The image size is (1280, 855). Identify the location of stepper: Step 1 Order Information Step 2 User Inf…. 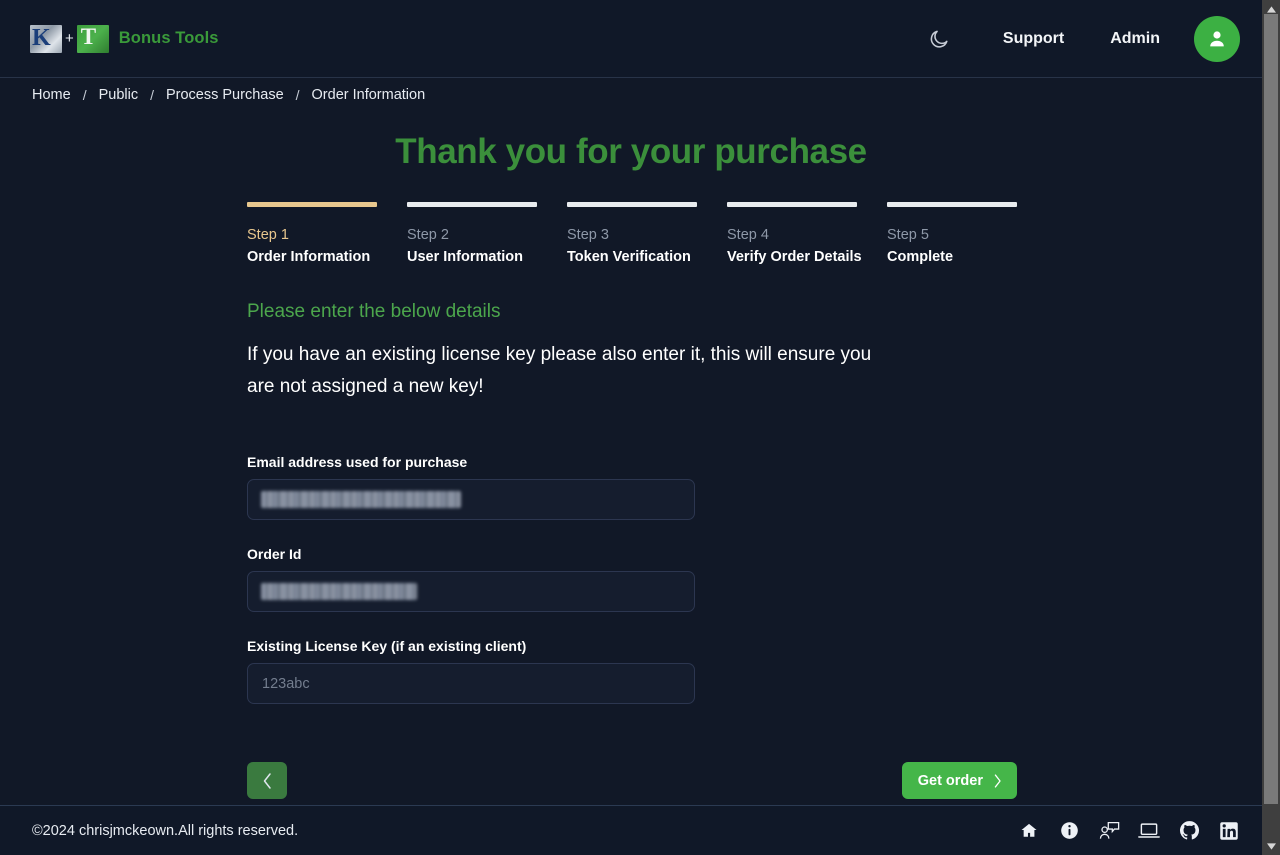
(631, 234).